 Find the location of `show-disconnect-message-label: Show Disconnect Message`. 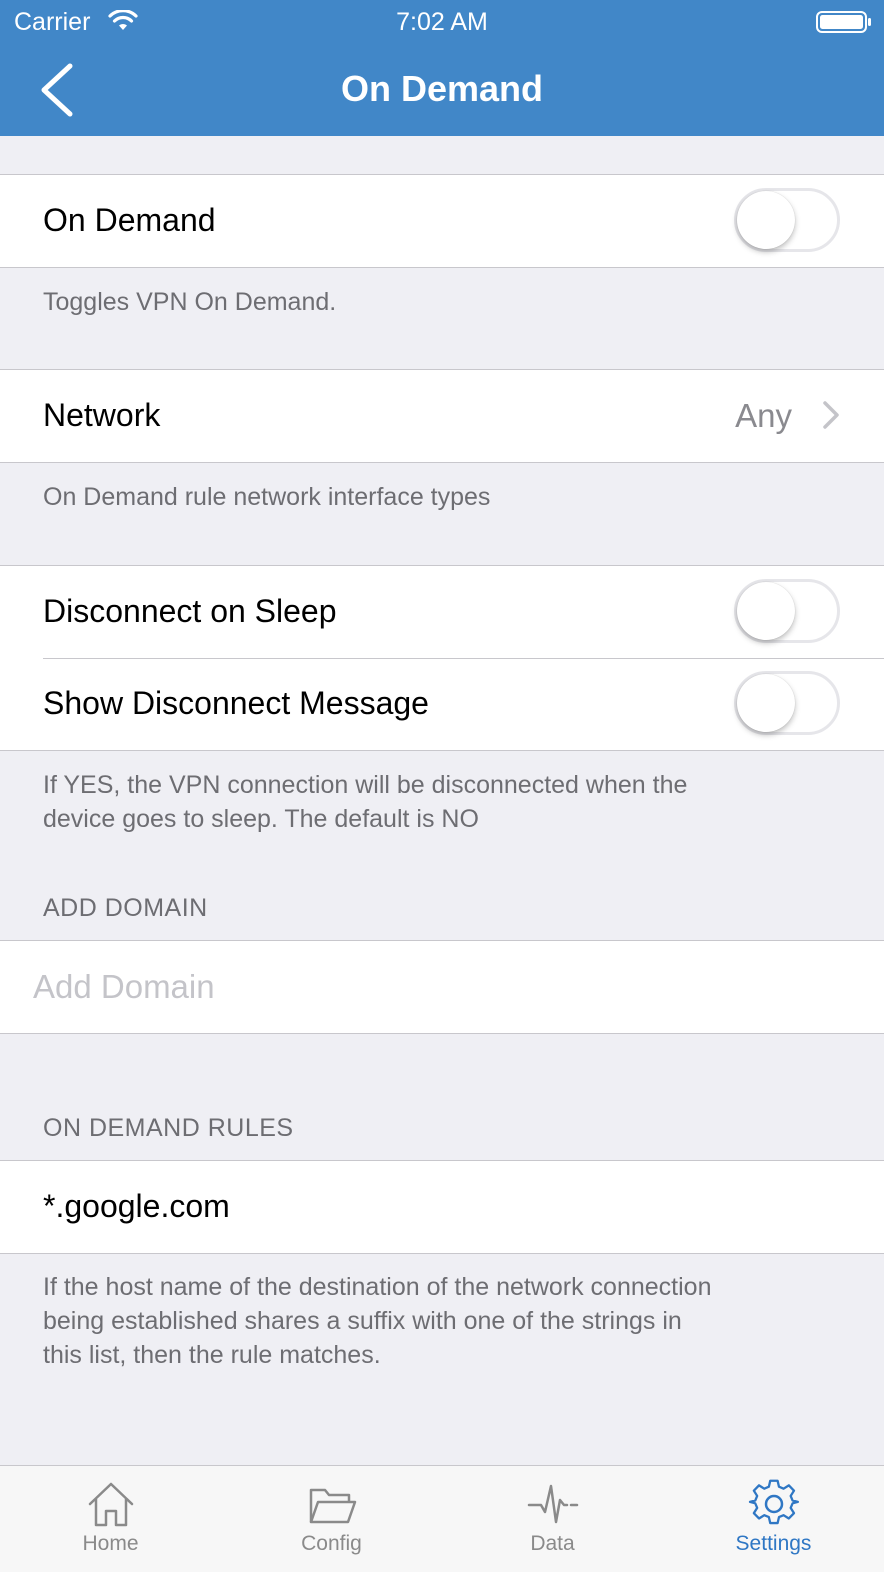

show-disconnect-message-label: Show Disconnect Message is located at coordinates (236, 703).